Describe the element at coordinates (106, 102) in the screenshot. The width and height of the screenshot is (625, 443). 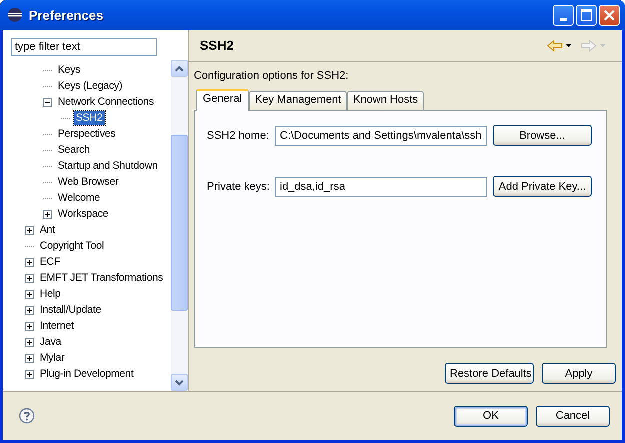
I see `tree-item: Network Connections` at that location.